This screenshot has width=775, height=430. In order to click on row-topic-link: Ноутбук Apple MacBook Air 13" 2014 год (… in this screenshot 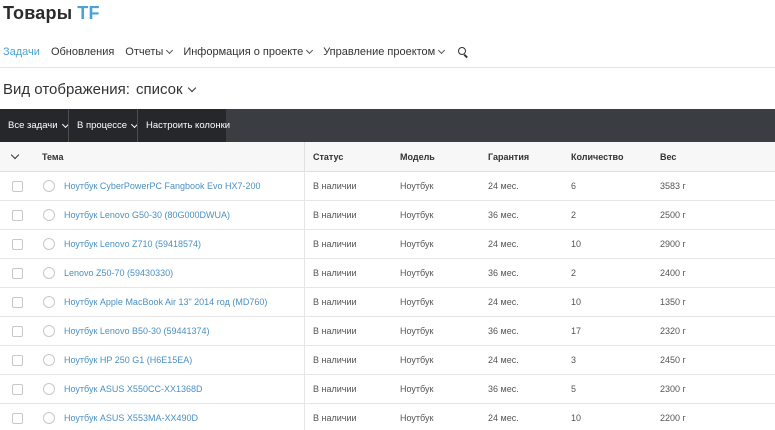, I will do `click(165, 302)`.